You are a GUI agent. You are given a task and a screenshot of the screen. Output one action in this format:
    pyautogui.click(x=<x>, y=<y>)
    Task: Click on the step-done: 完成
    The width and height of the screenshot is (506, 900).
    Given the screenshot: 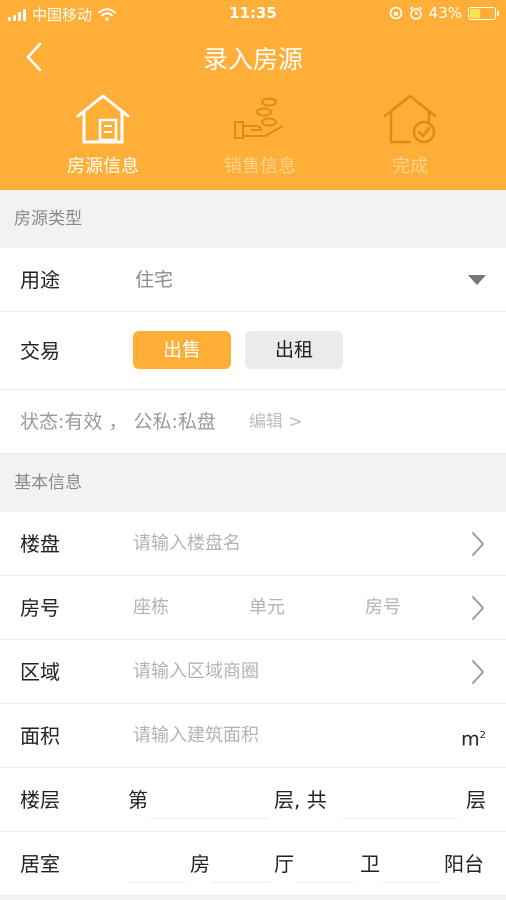 What is the action you would take?
    pyautogui.click(x=410, y=135)
    